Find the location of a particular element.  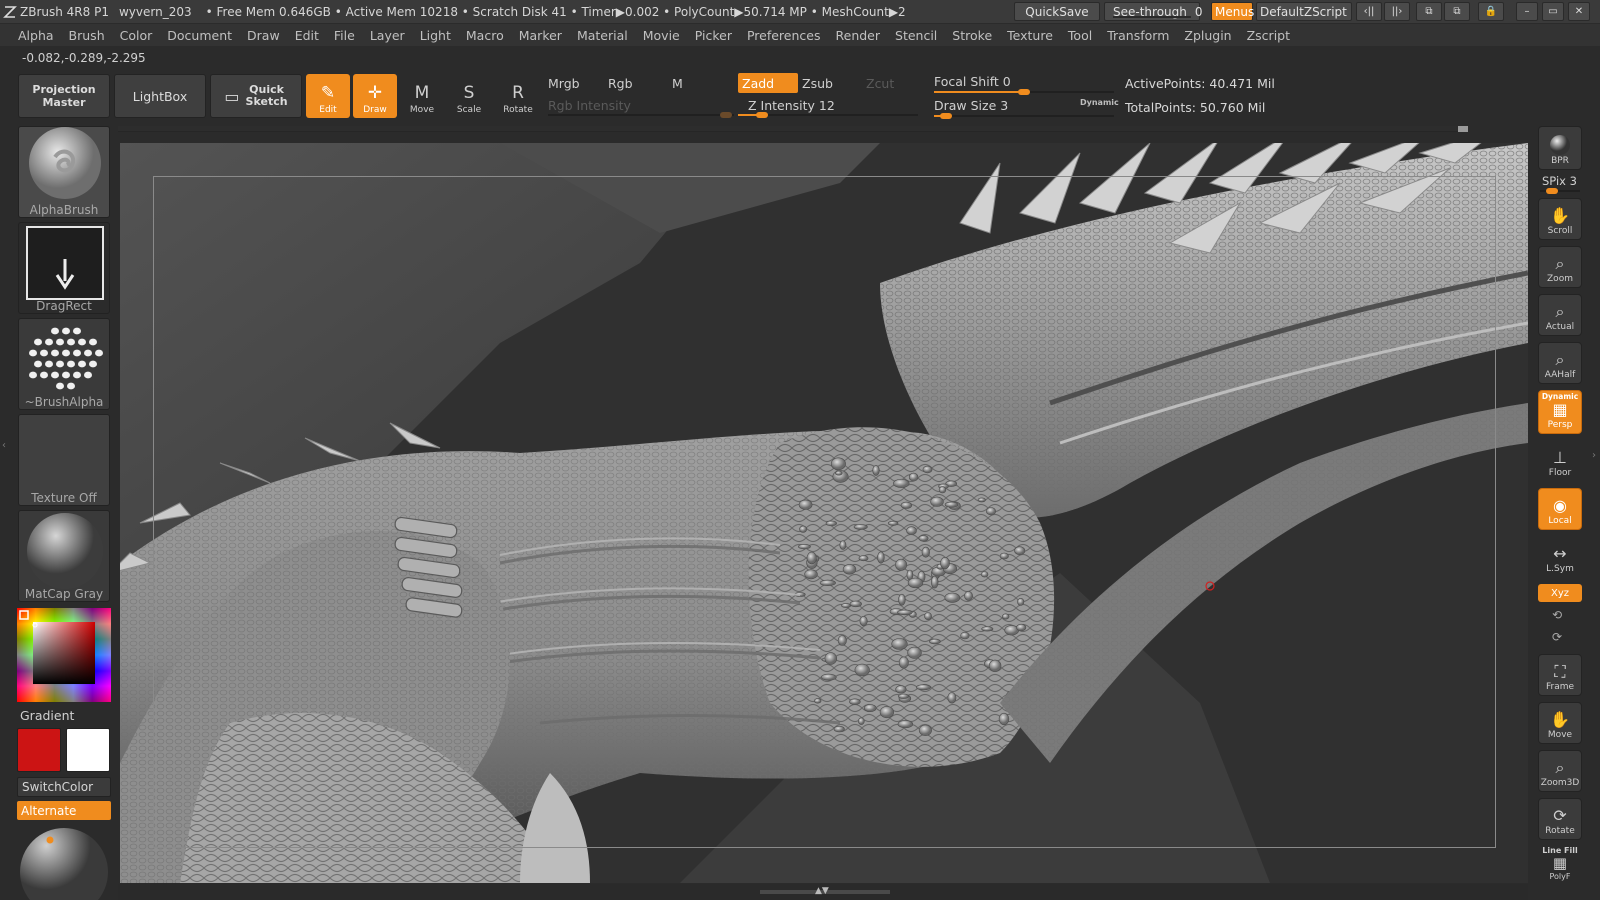

zoom3d-button: ⌕ Zoom3D is located at coordinates (1560, 771).